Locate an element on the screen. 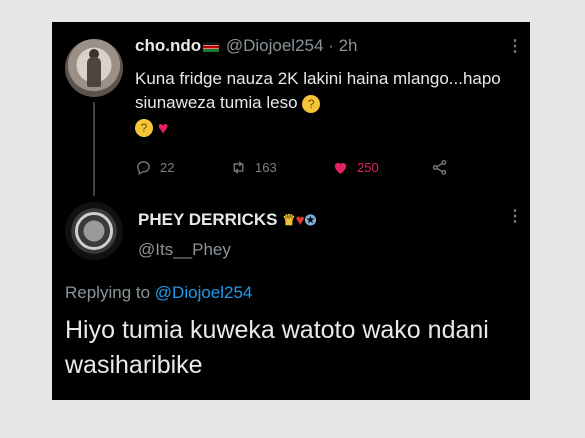 Image resolution: width=585 pixels, height=438 pixels. replying-to: Replying to @Diojoel254 is located at coordinates (158, 293).